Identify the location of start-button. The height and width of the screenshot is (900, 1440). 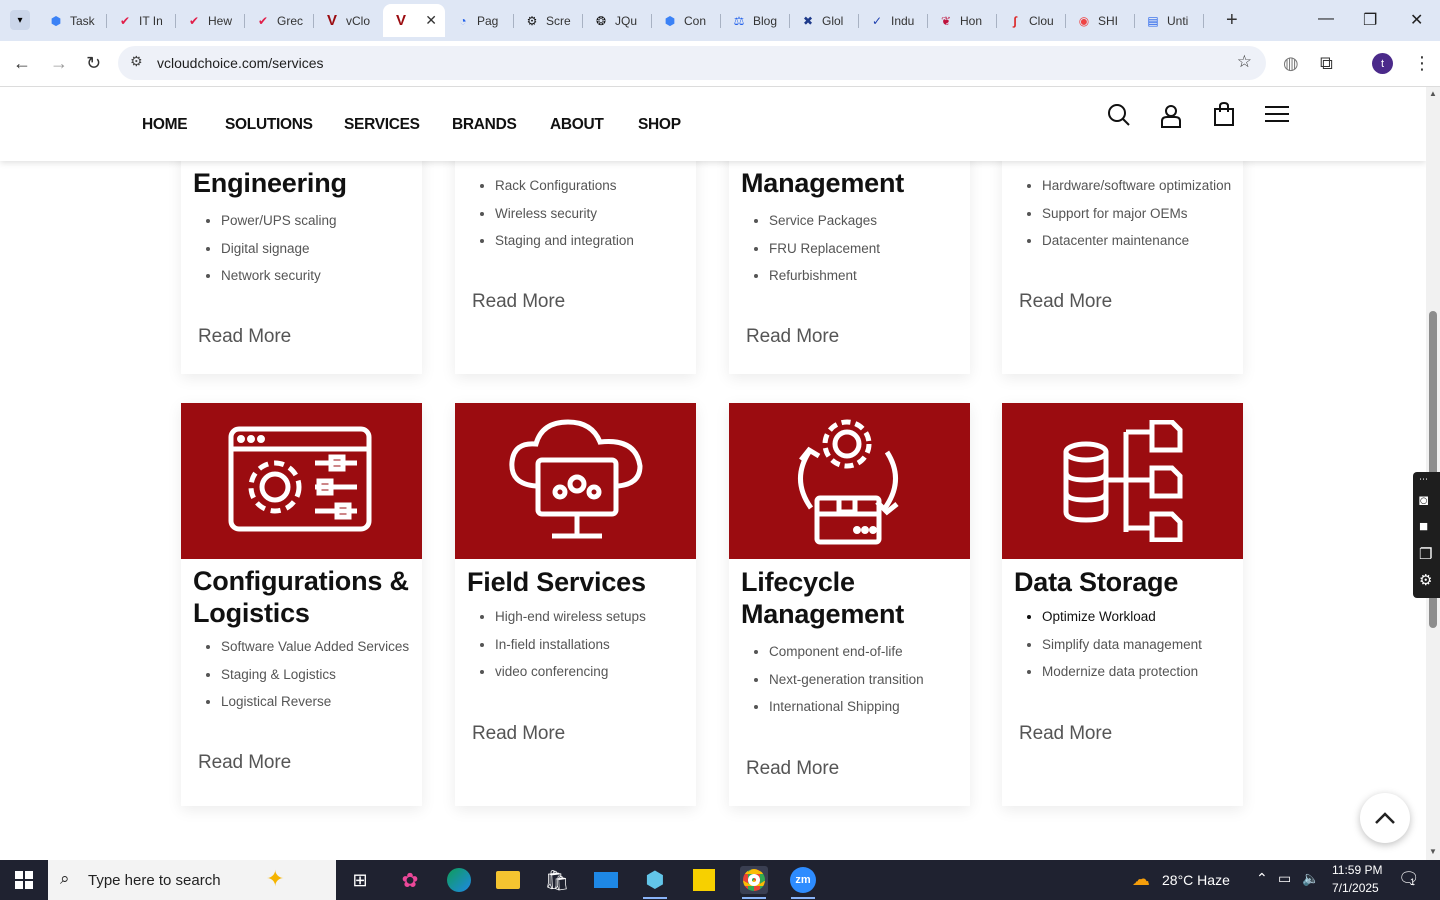
(24, 880).